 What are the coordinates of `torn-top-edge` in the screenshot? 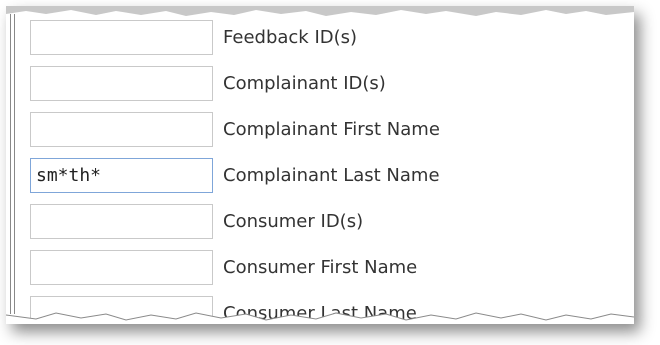 It's located at (320, 11).